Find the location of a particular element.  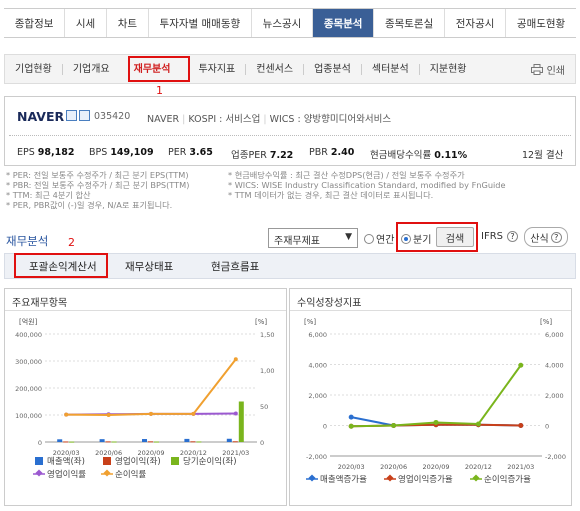

nav-tab-investor-trading: 투자자별 매매동향 is located at coordinates (200, 23).